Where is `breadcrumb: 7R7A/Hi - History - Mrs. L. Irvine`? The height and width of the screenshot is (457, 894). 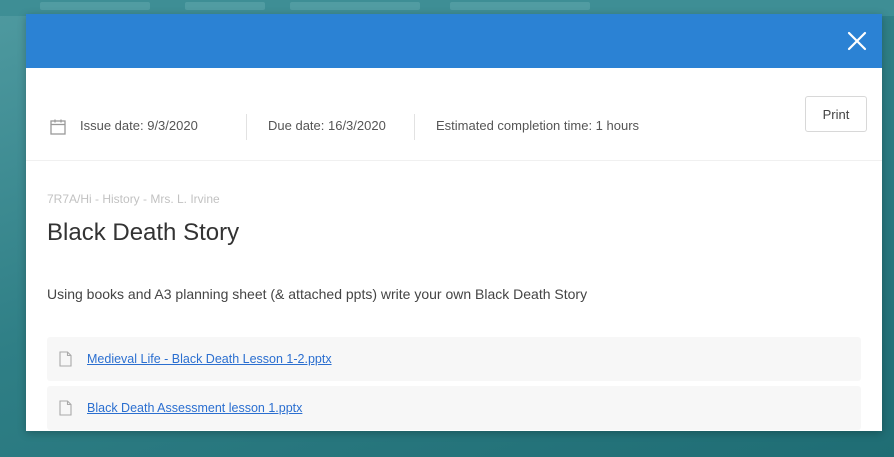
breadcrumb: 7R7A/Hi - History - Mrs. L. Irvine is located at coordinates (133, 199).